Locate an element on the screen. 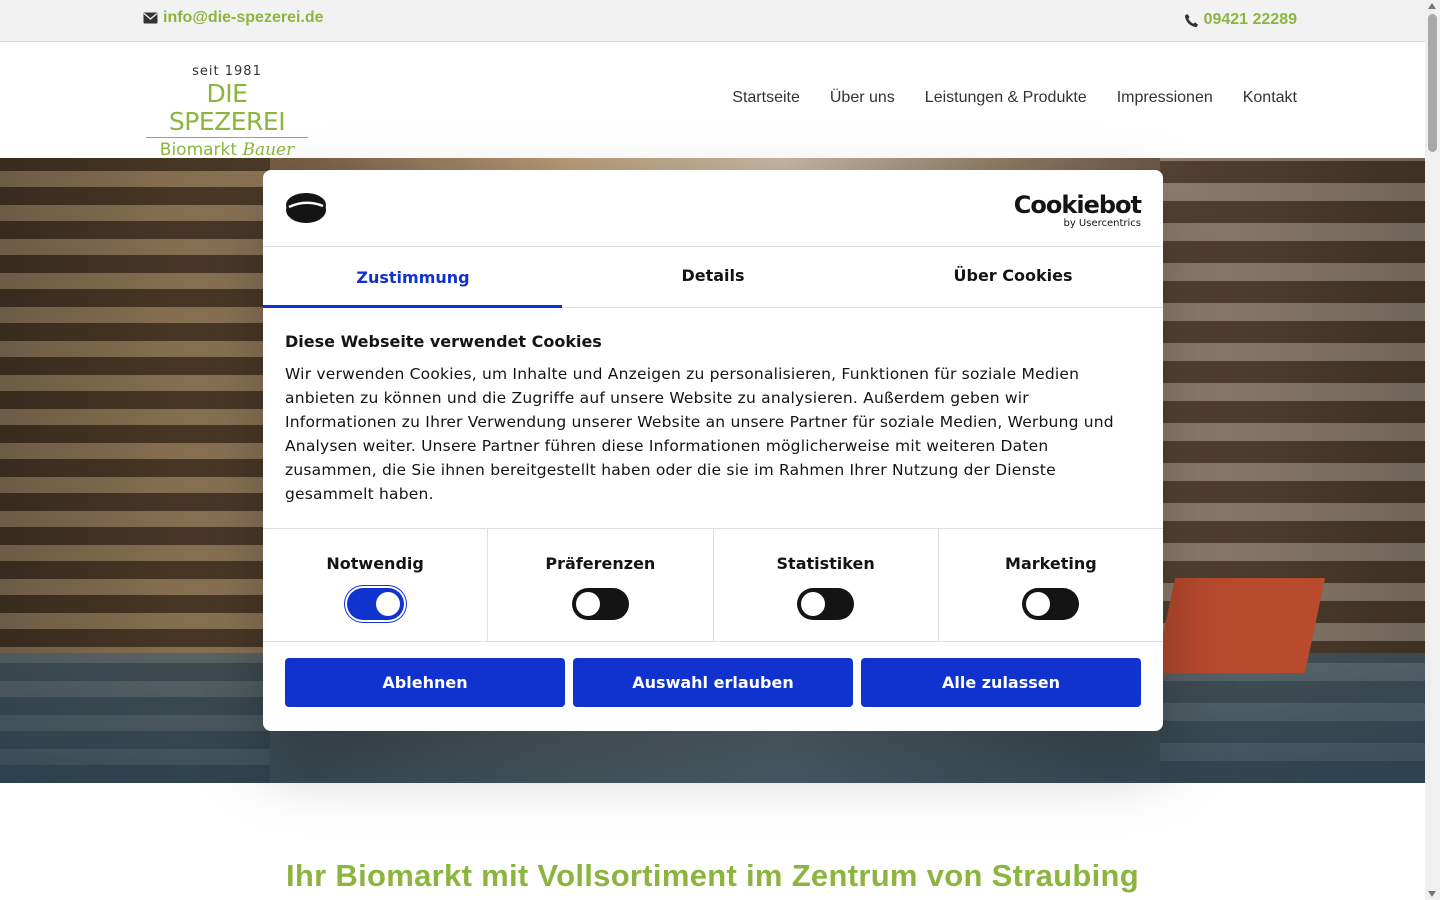 The width and height of the screenshot is (1440, 900). nav-leistungen: Leistungen & Produkte is located at coordinates (1006, 98).